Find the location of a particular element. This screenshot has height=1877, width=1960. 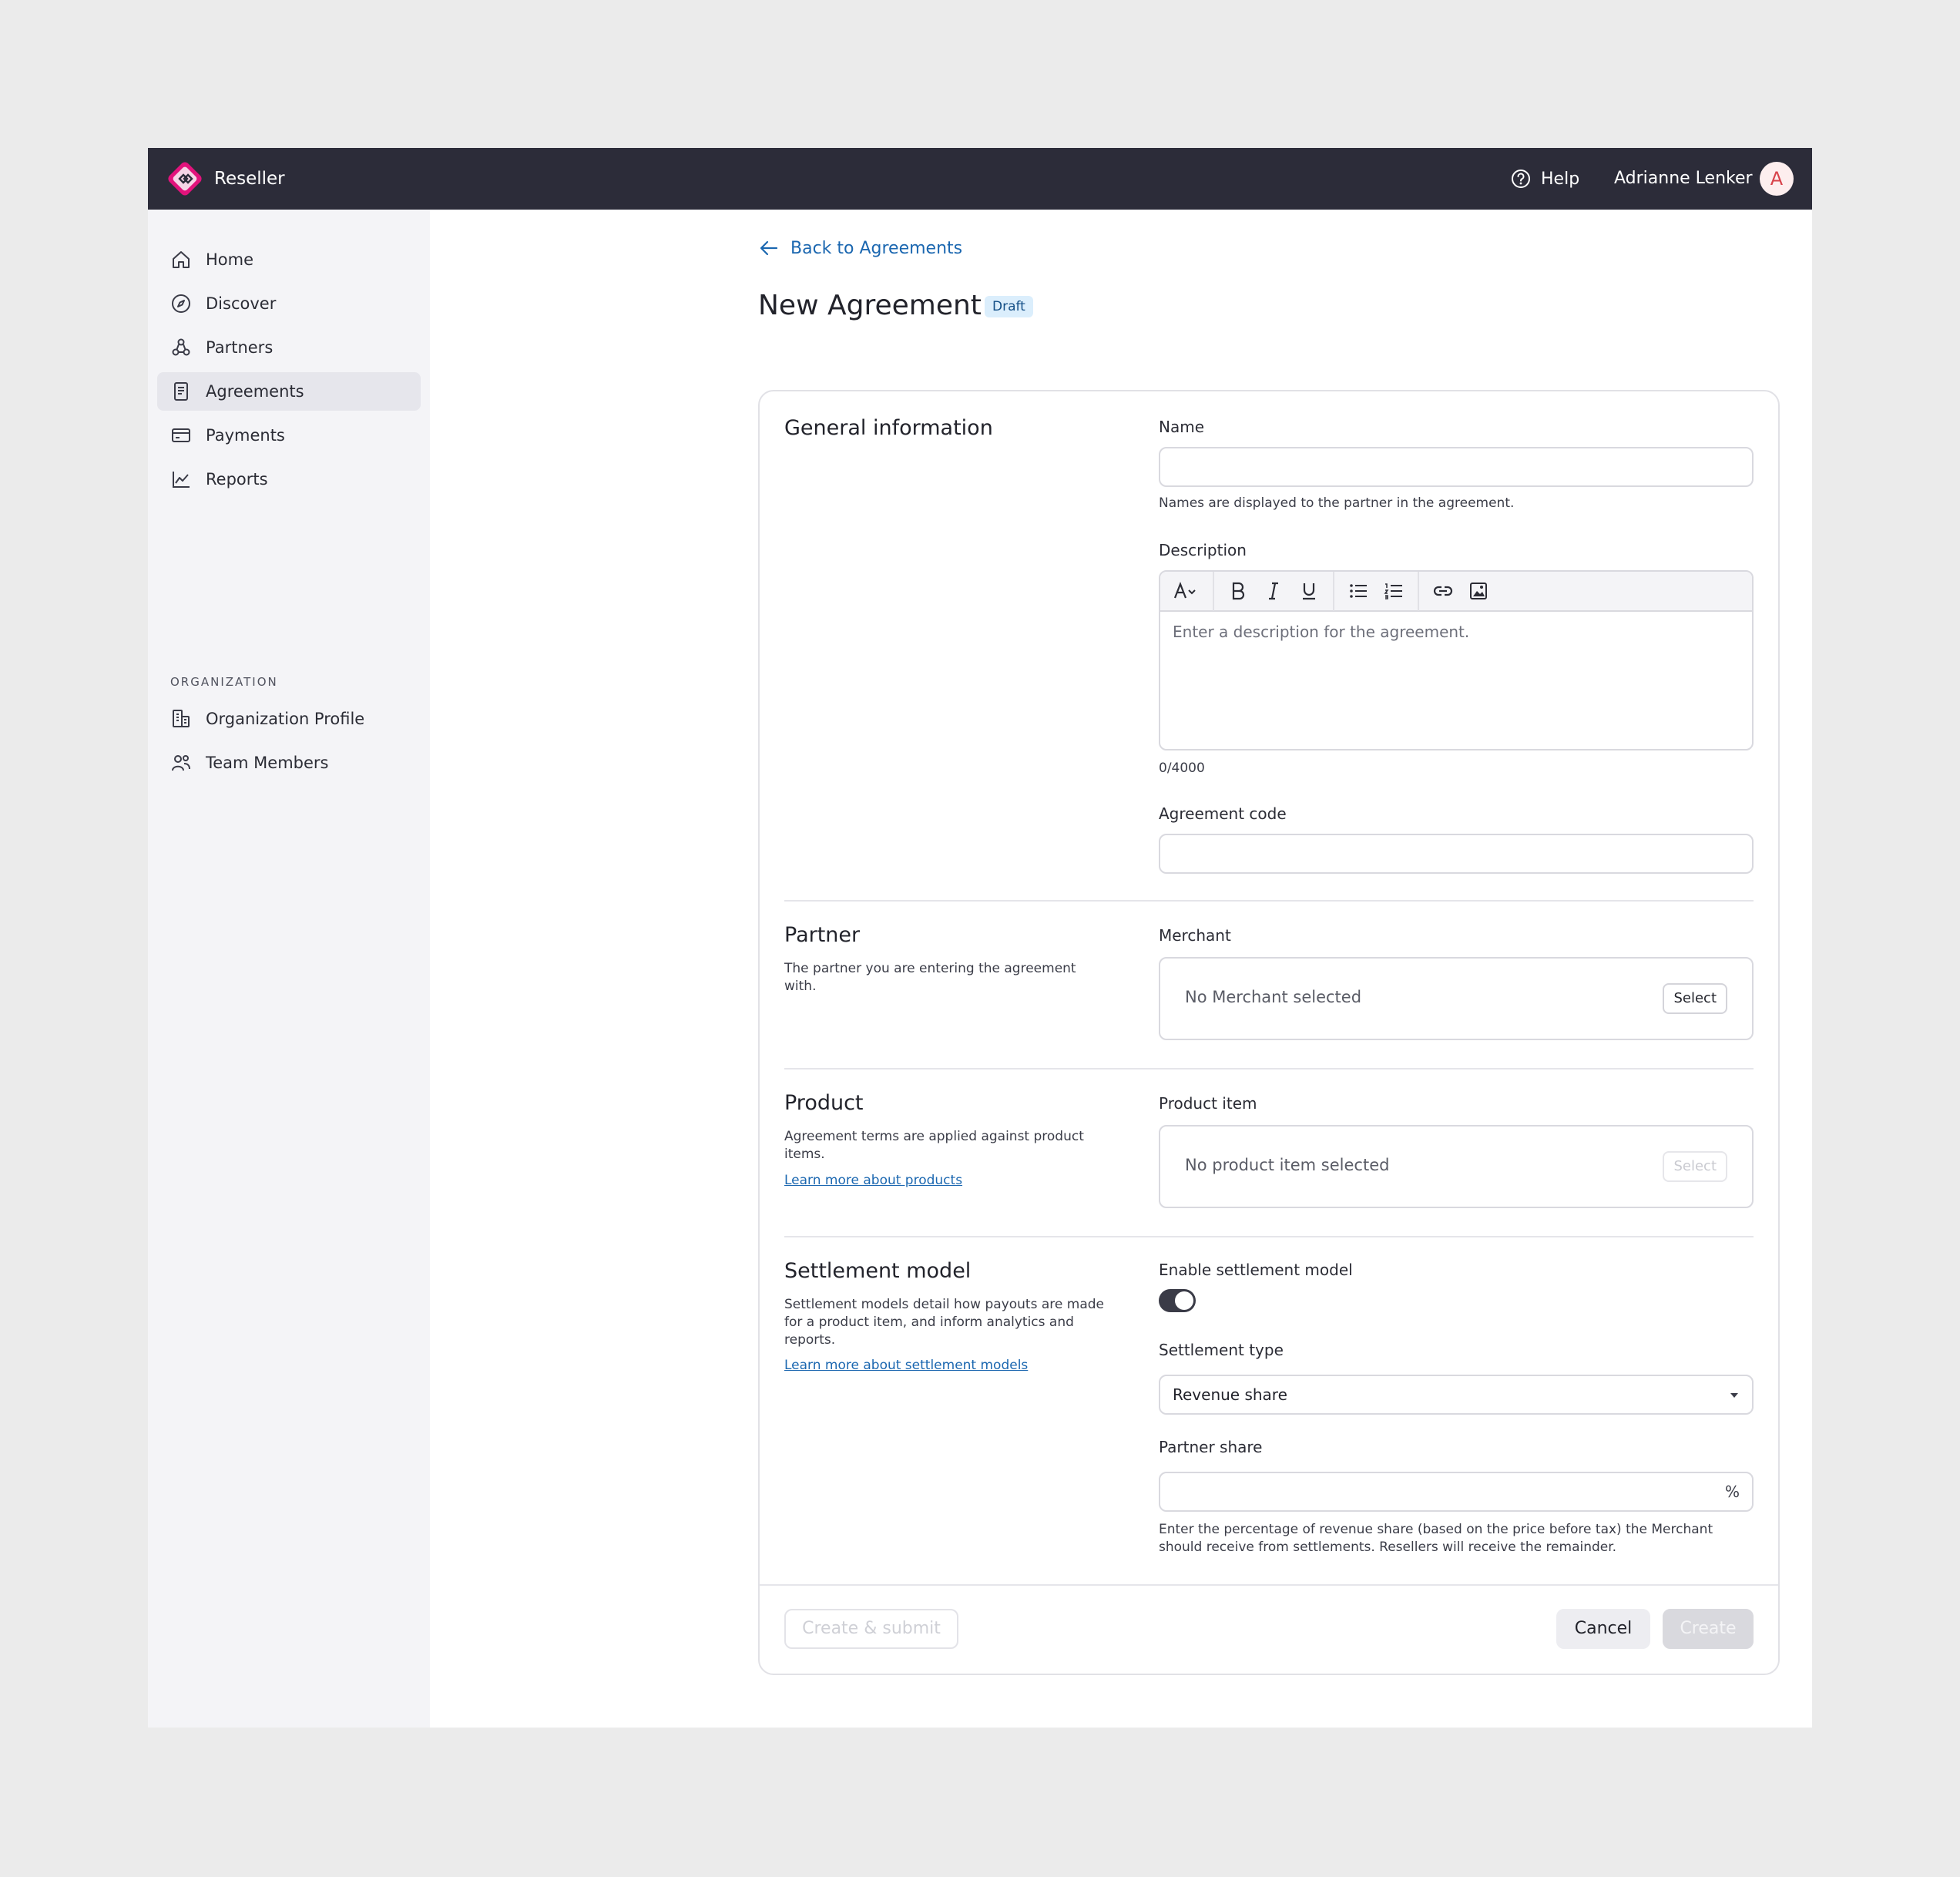

merchant-selector: No Merchant selected Select is located at coordinates (1456, 998).